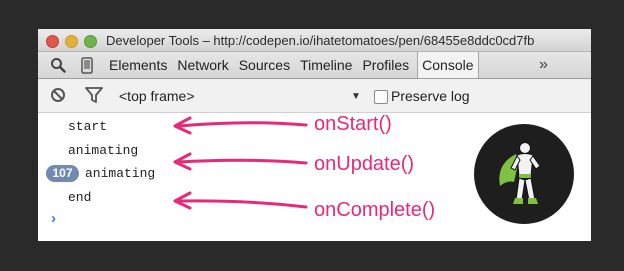 This screenshot has width=624, height=271. What do you see at coordinates (58, 97) in the screenshot?
I see `clear-console-icon` at bounding box center [58, 97].